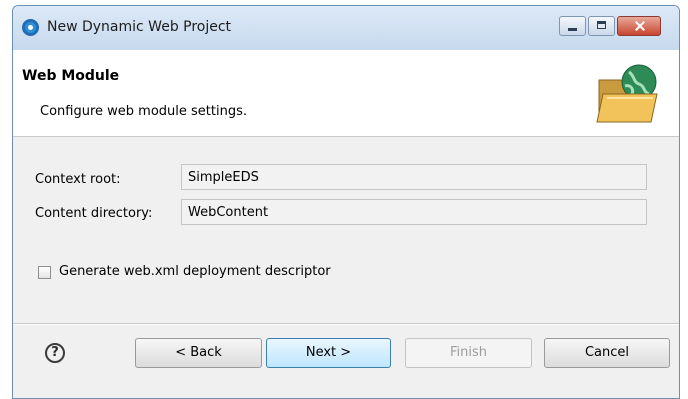 This screenshot has width=688, height=399. Describe the element at coordinates (55, 353) in the screenshot. I see `help-icon: ?` at that location.